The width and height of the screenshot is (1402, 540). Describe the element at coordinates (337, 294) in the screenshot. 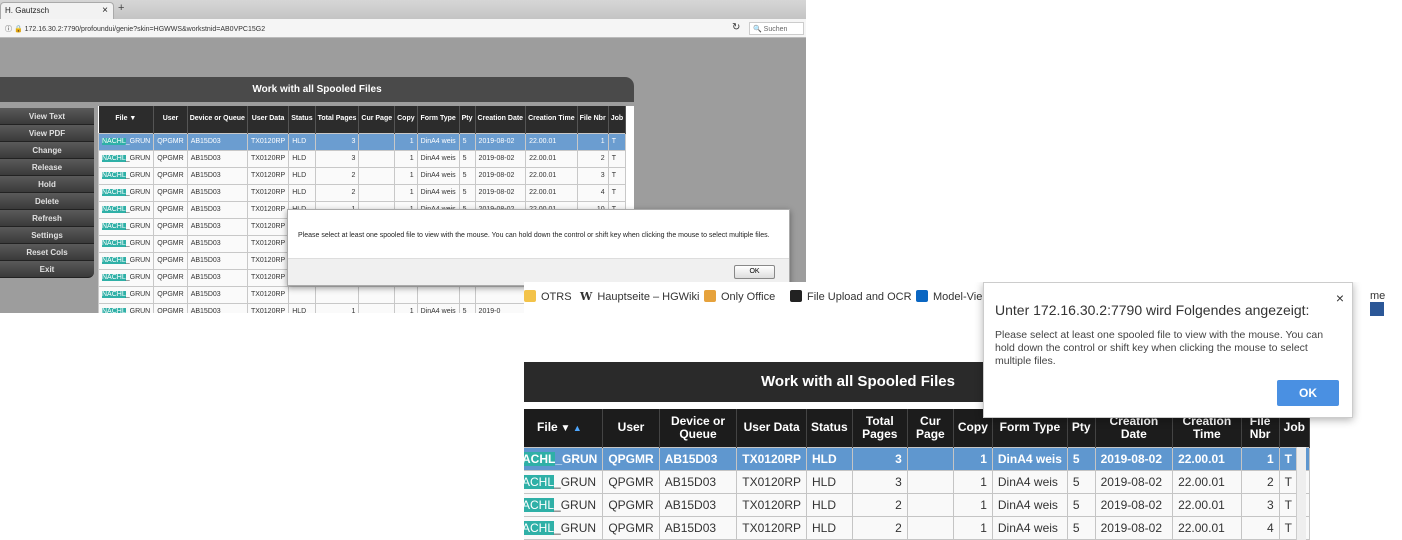

I see `cell-pages` at that location.